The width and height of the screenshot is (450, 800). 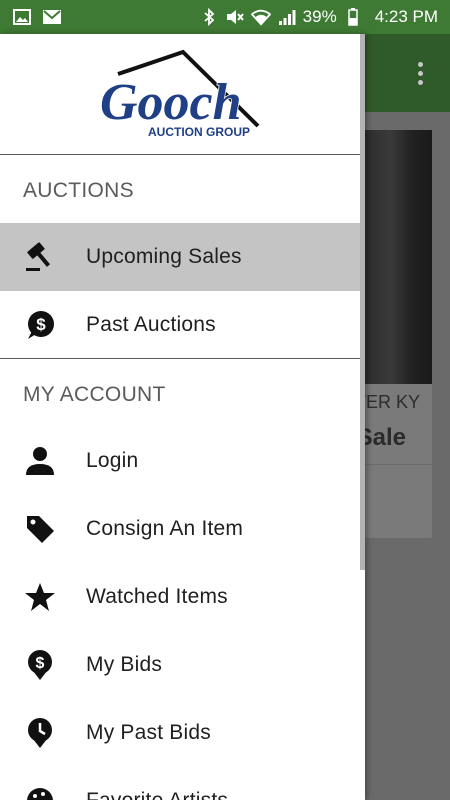 What do you see at coordinates (40, 529) in the screenshot?
I see `tag-icon` at bounding box center [40, 529].